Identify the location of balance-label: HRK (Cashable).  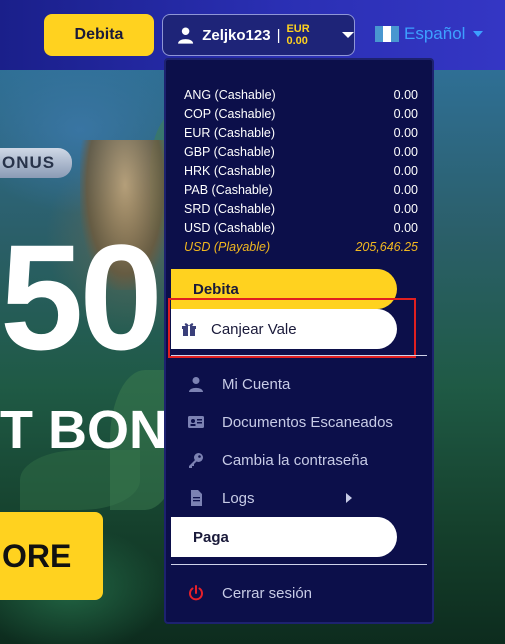
(230, 171).